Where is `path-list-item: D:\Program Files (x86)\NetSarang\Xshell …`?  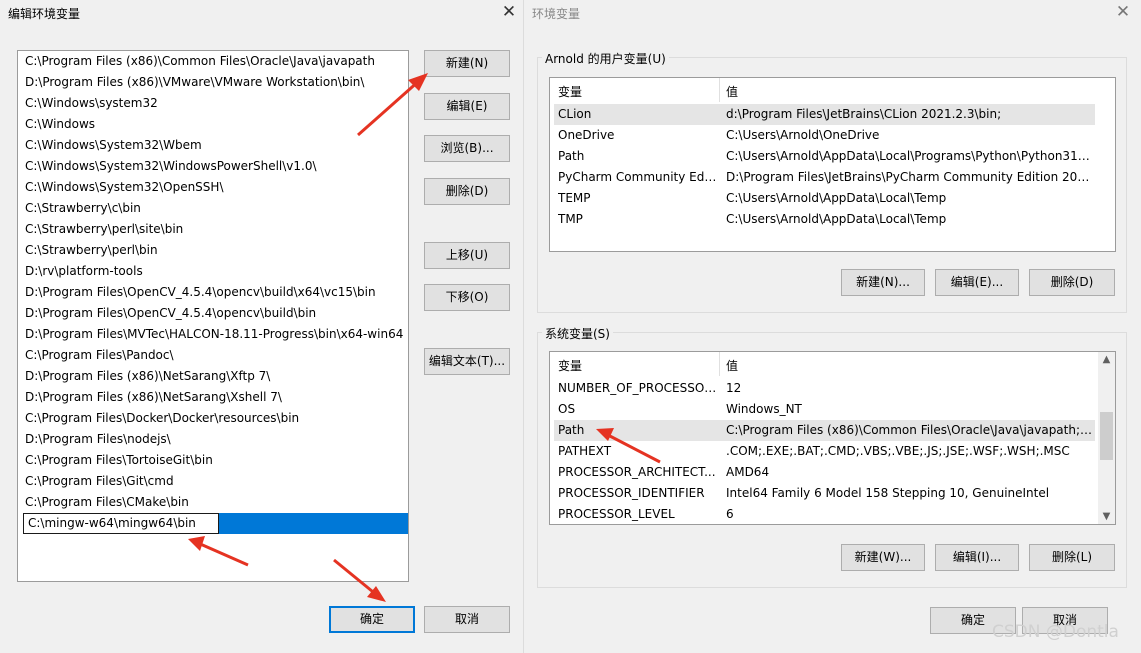
path-list-item: D:\Program Files (x86)\NetSarang\Xshell … is located at coordinates (213, 397).